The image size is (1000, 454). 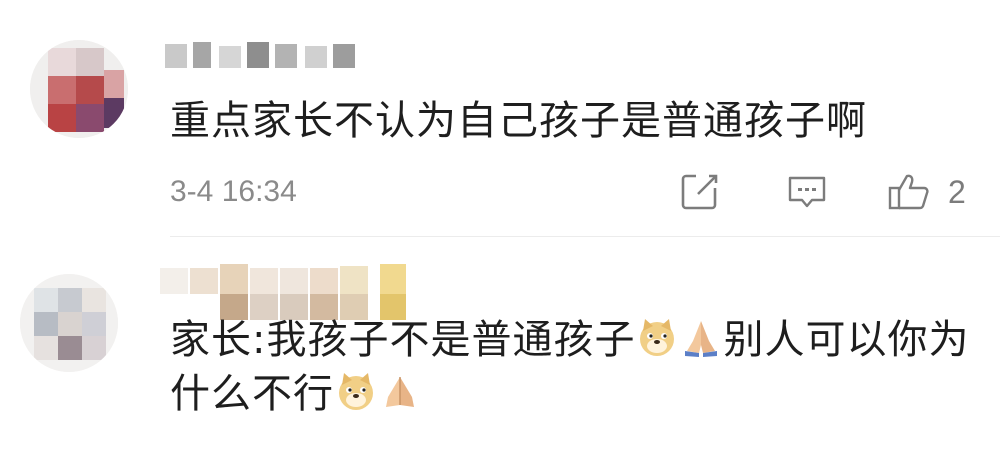 I want to click on comment-icon, so click(x=807, y=192).